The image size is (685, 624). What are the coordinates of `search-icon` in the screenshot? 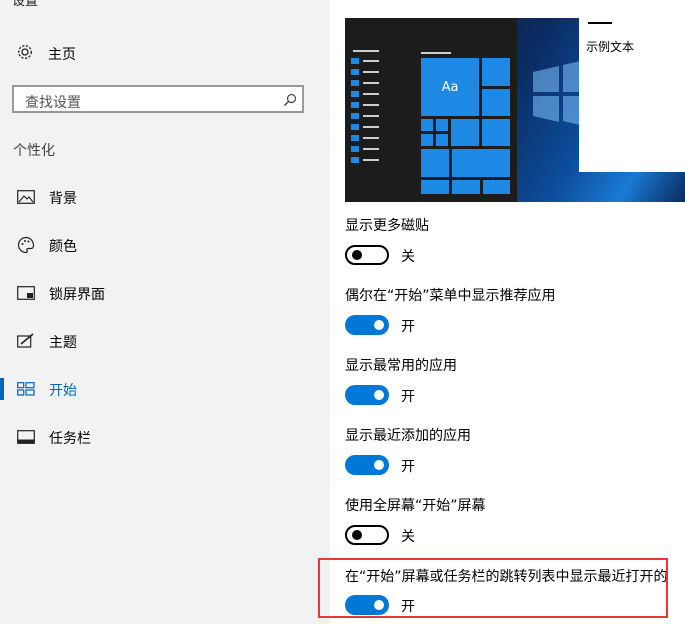 It's located at (290, 101).